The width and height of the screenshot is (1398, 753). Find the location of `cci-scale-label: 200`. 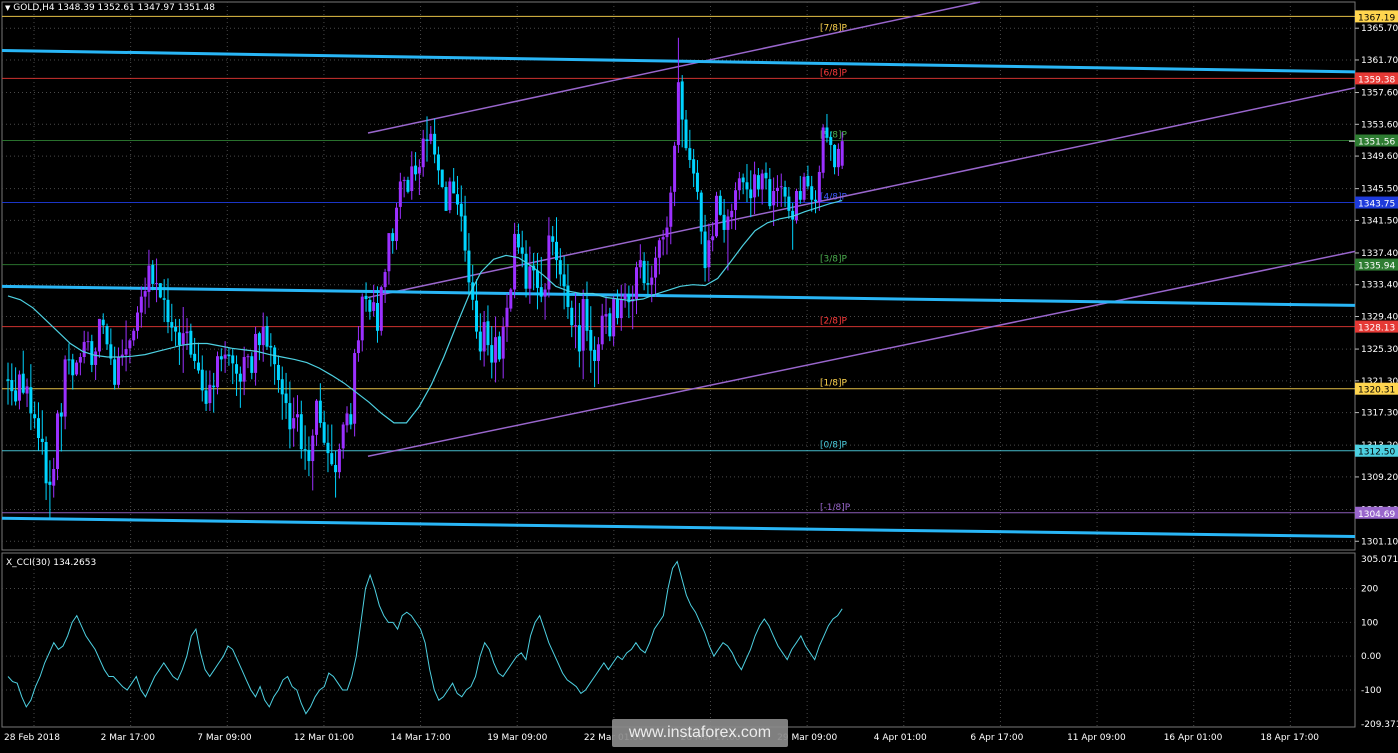

cci-scale-label: 200 is located at coordinates (1369, 590).